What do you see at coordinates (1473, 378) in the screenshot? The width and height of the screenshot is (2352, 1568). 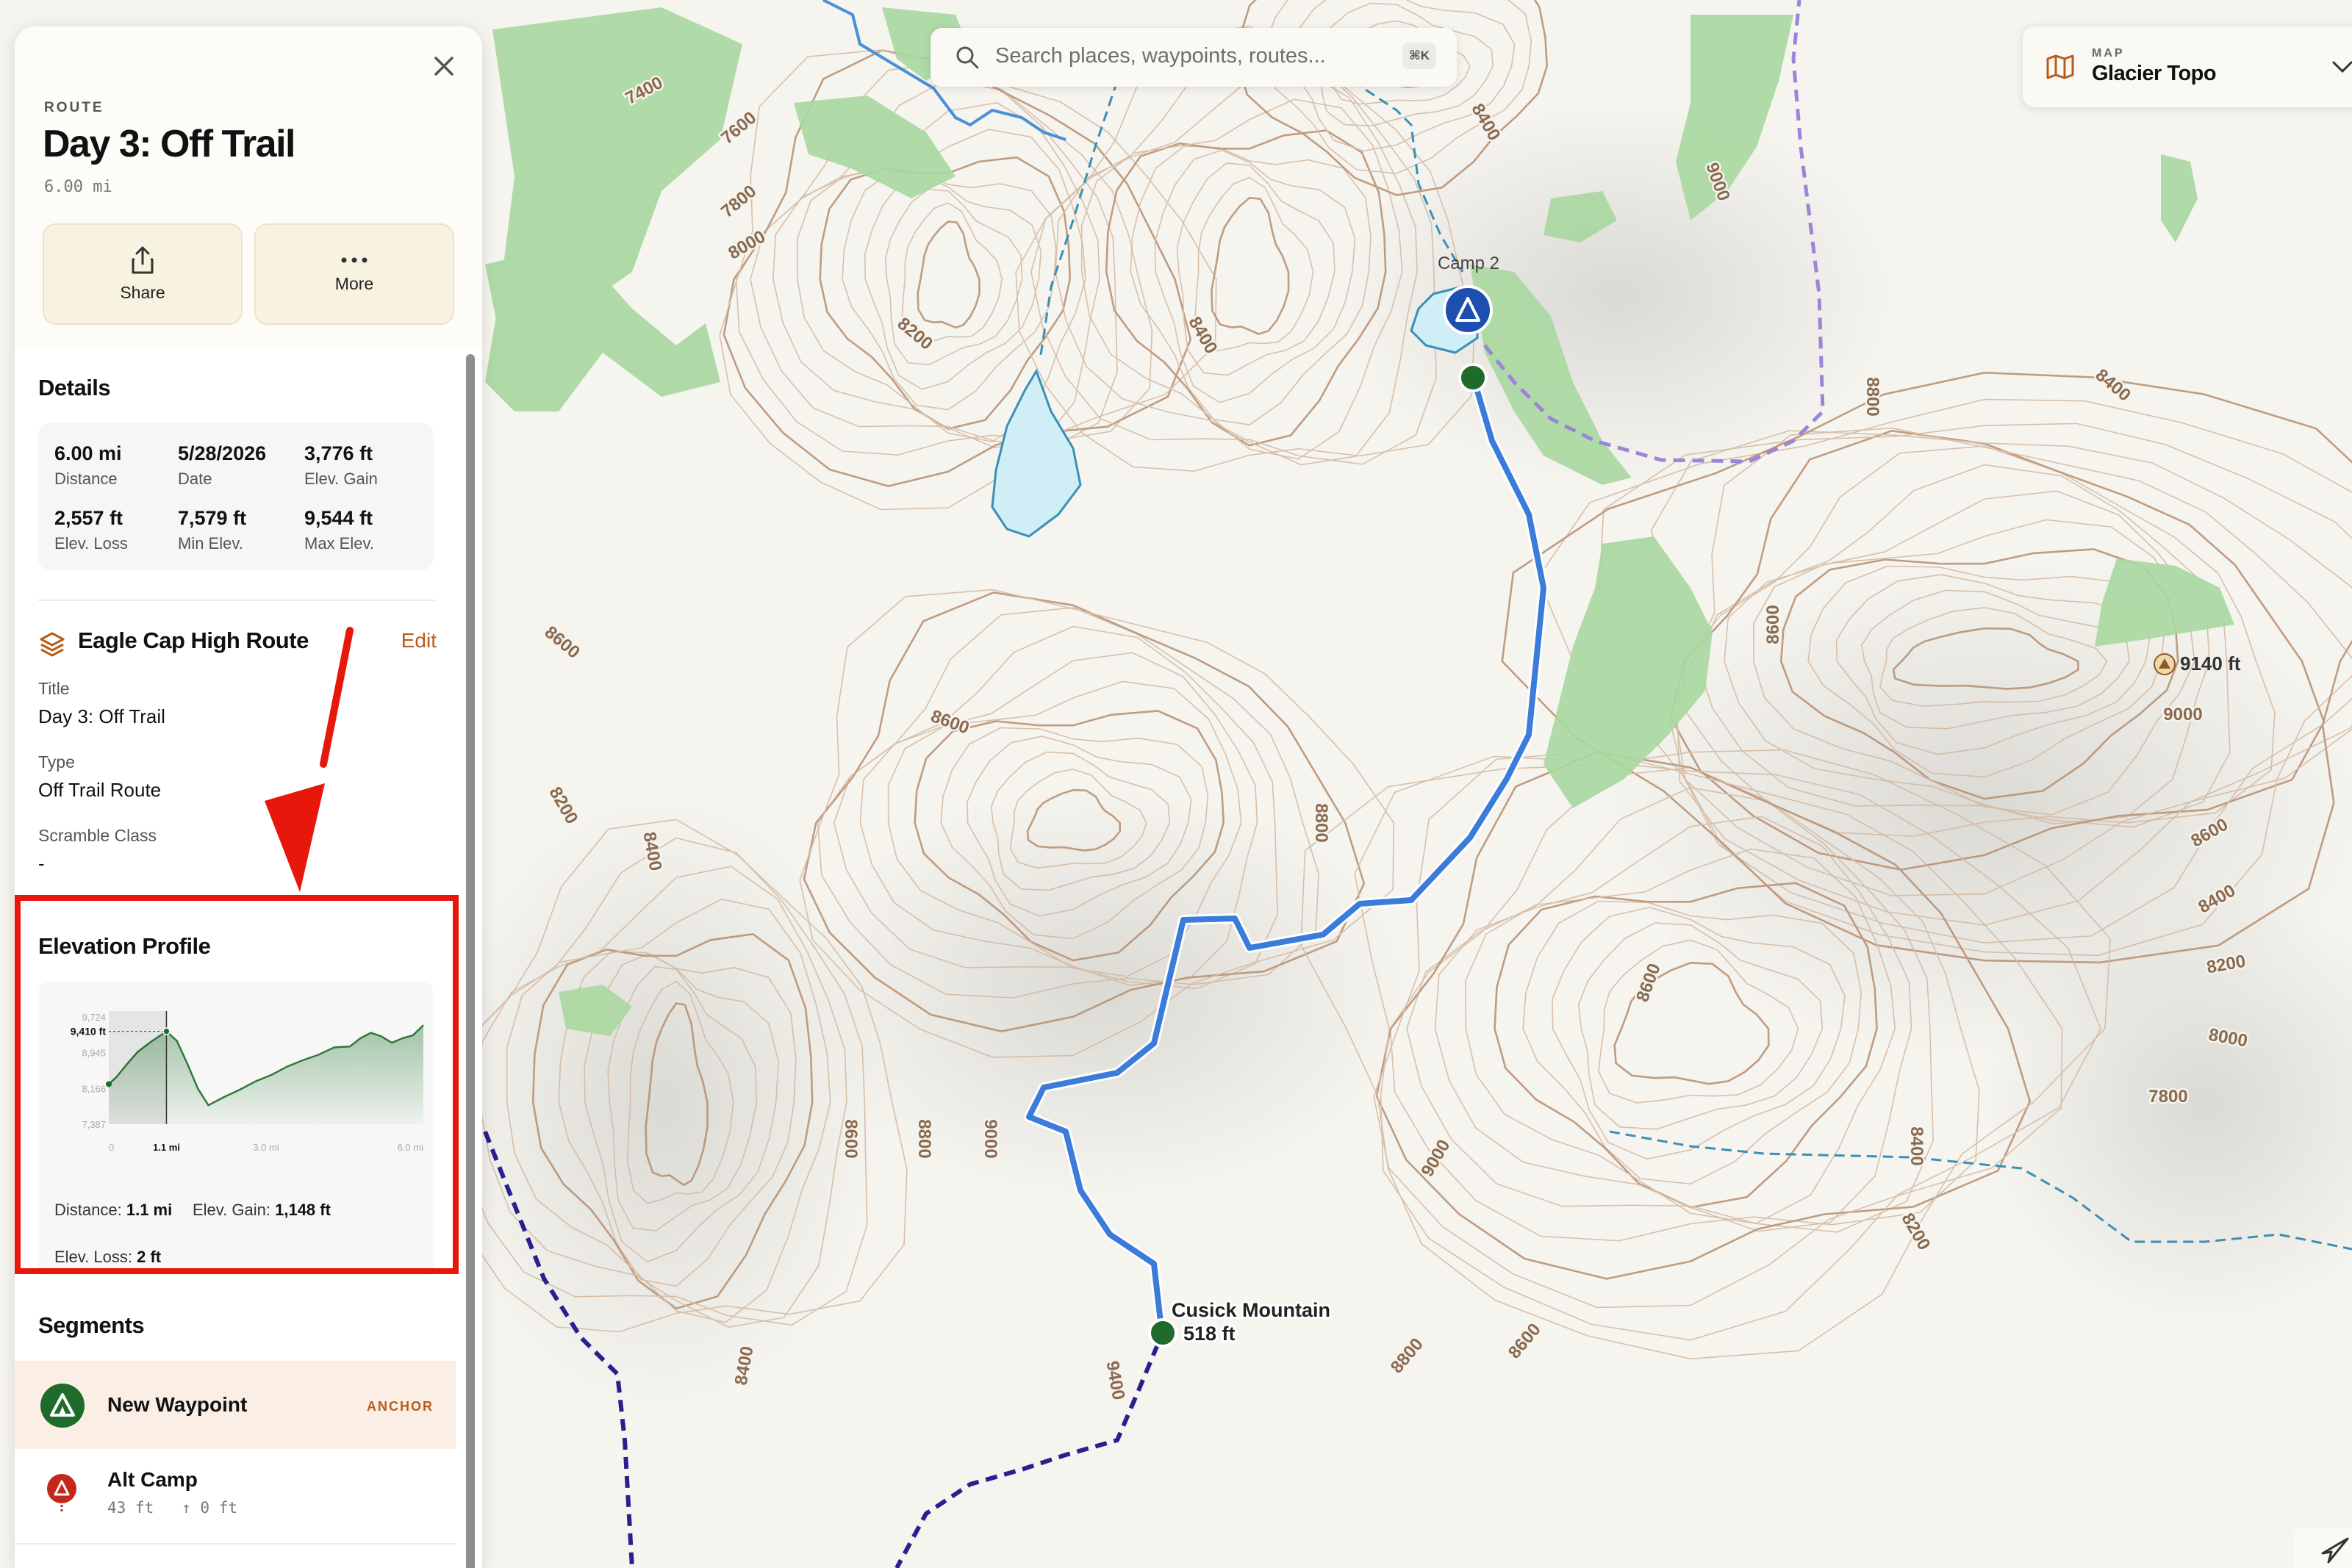 I see `route-start-marker` at bounding box center [1473, 378].